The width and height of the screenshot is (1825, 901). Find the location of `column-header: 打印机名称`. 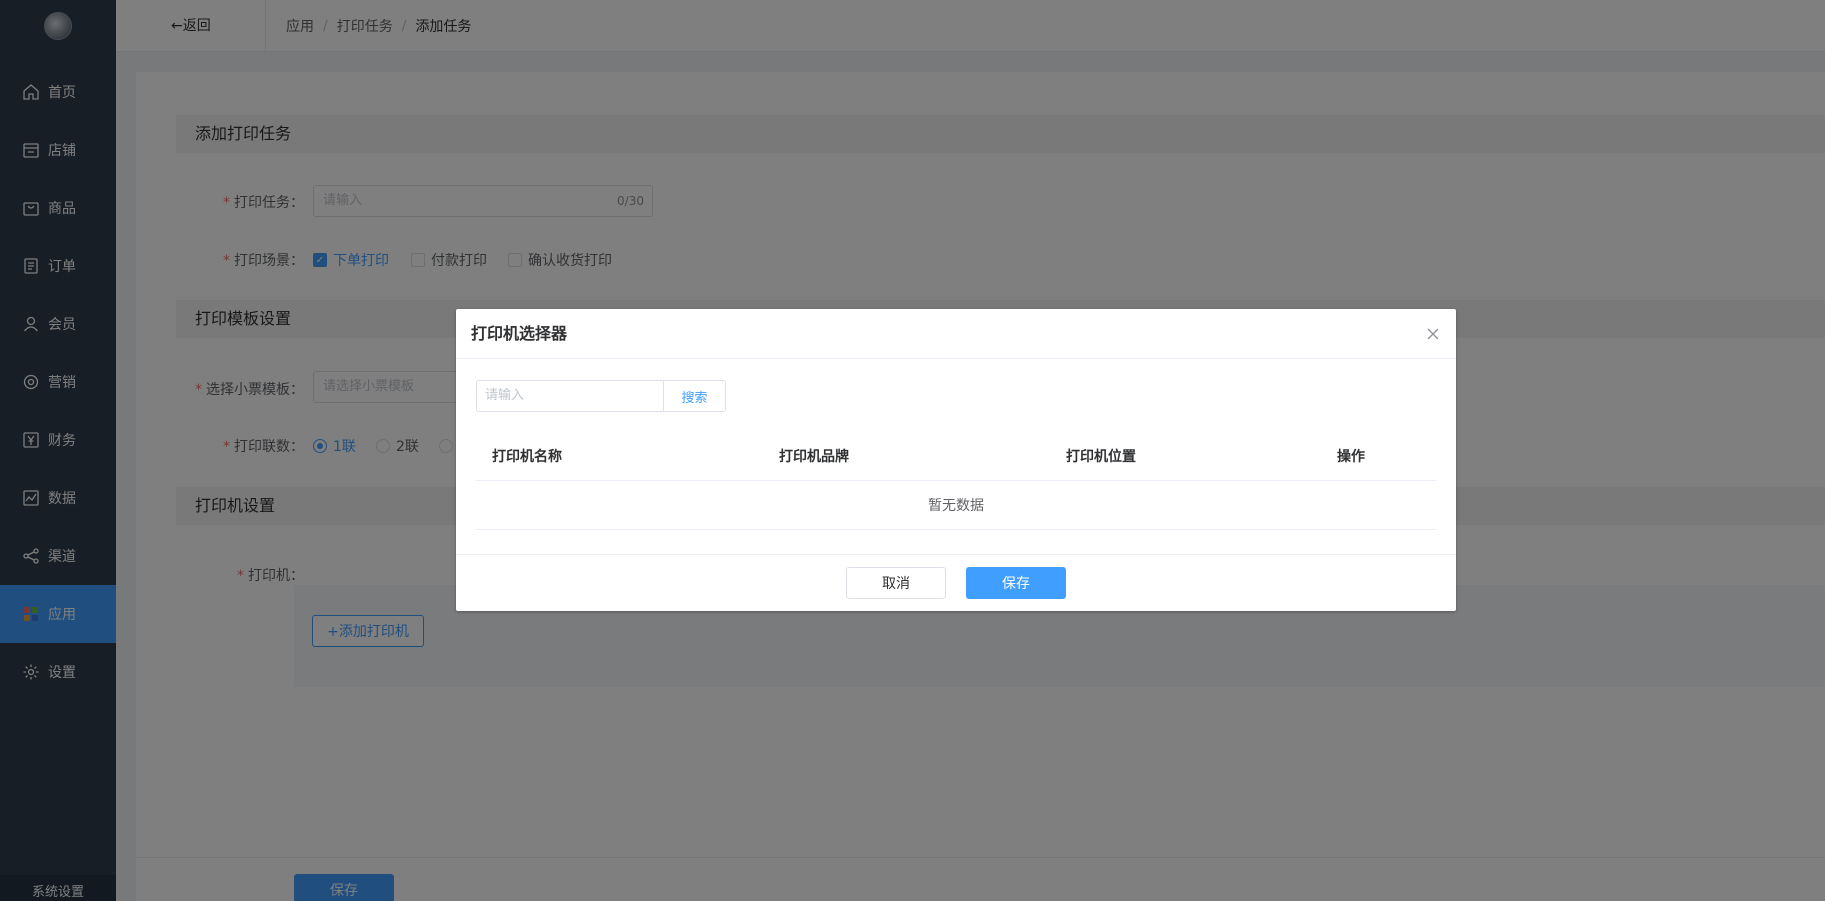

column-header: 打印机名称 is located at coordinates (527, 456).